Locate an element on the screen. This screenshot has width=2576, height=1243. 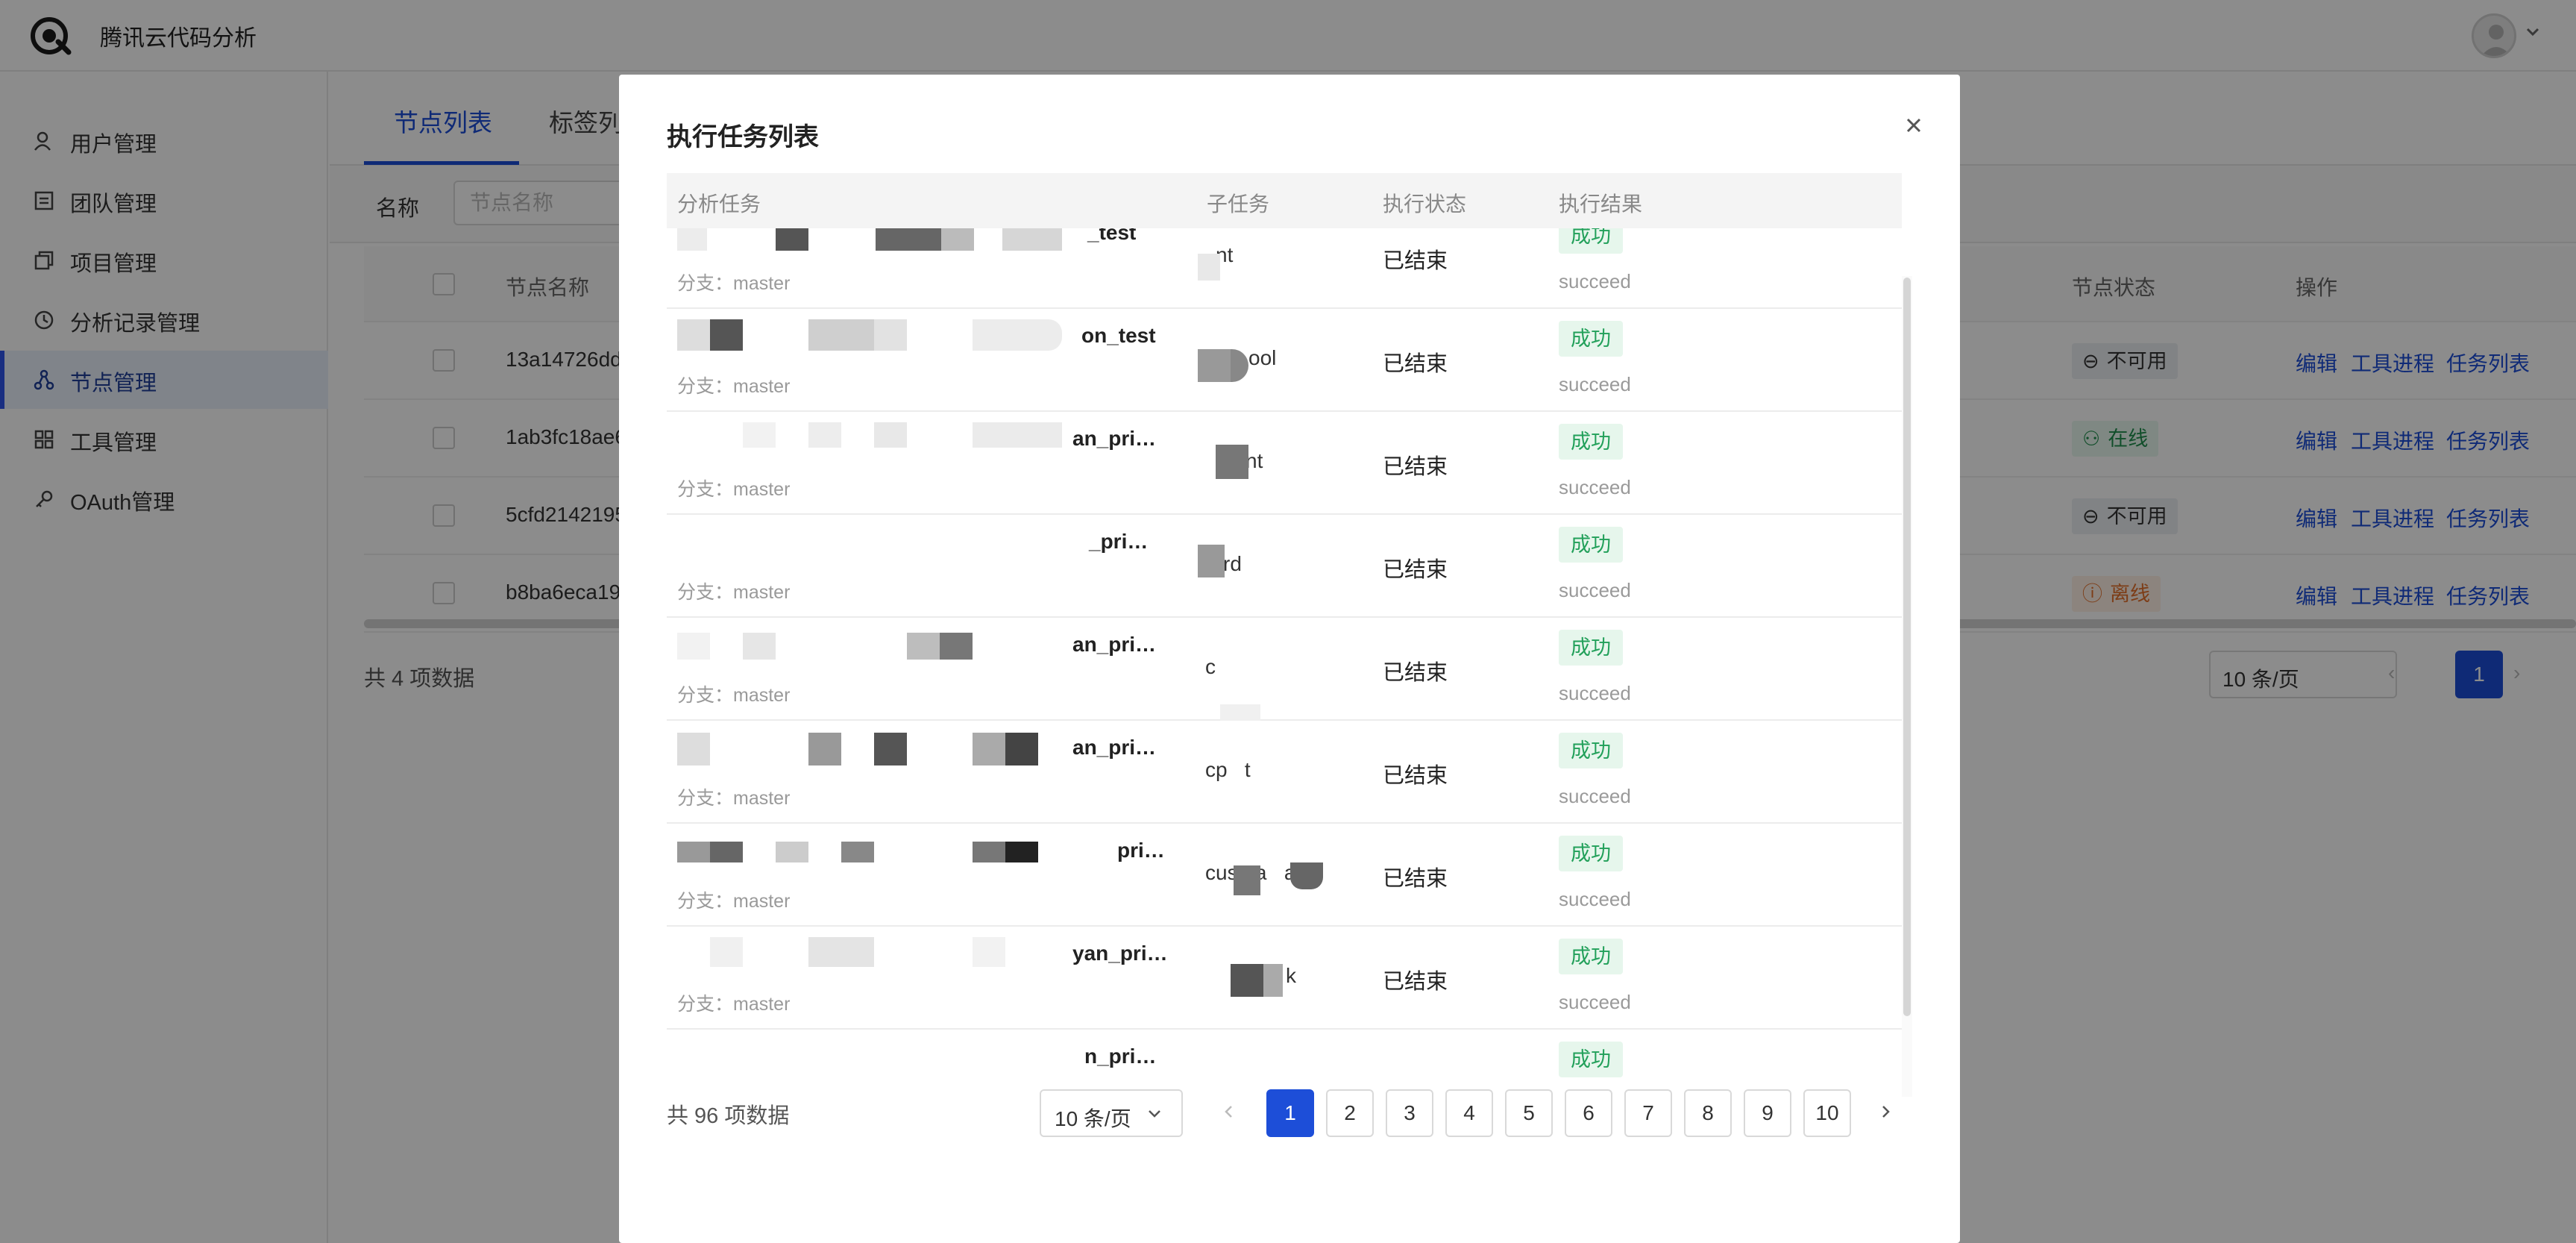
subtask-name: rd is located at coordinates (1232, 563).